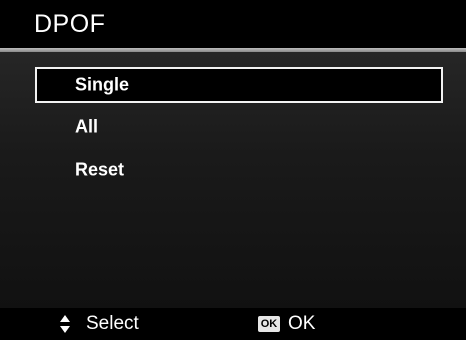 The image size is (466, 340). What do you see at coordinates (65, 324) in the screenshot?
I see `up-down-arrows-icon` at bounding box center [65, 324].